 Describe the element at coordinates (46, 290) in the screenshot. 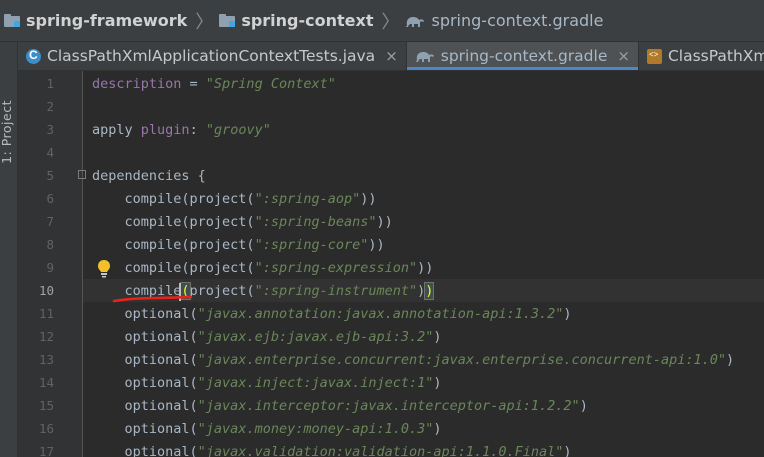

I see `line-number-current: 10` at that location.